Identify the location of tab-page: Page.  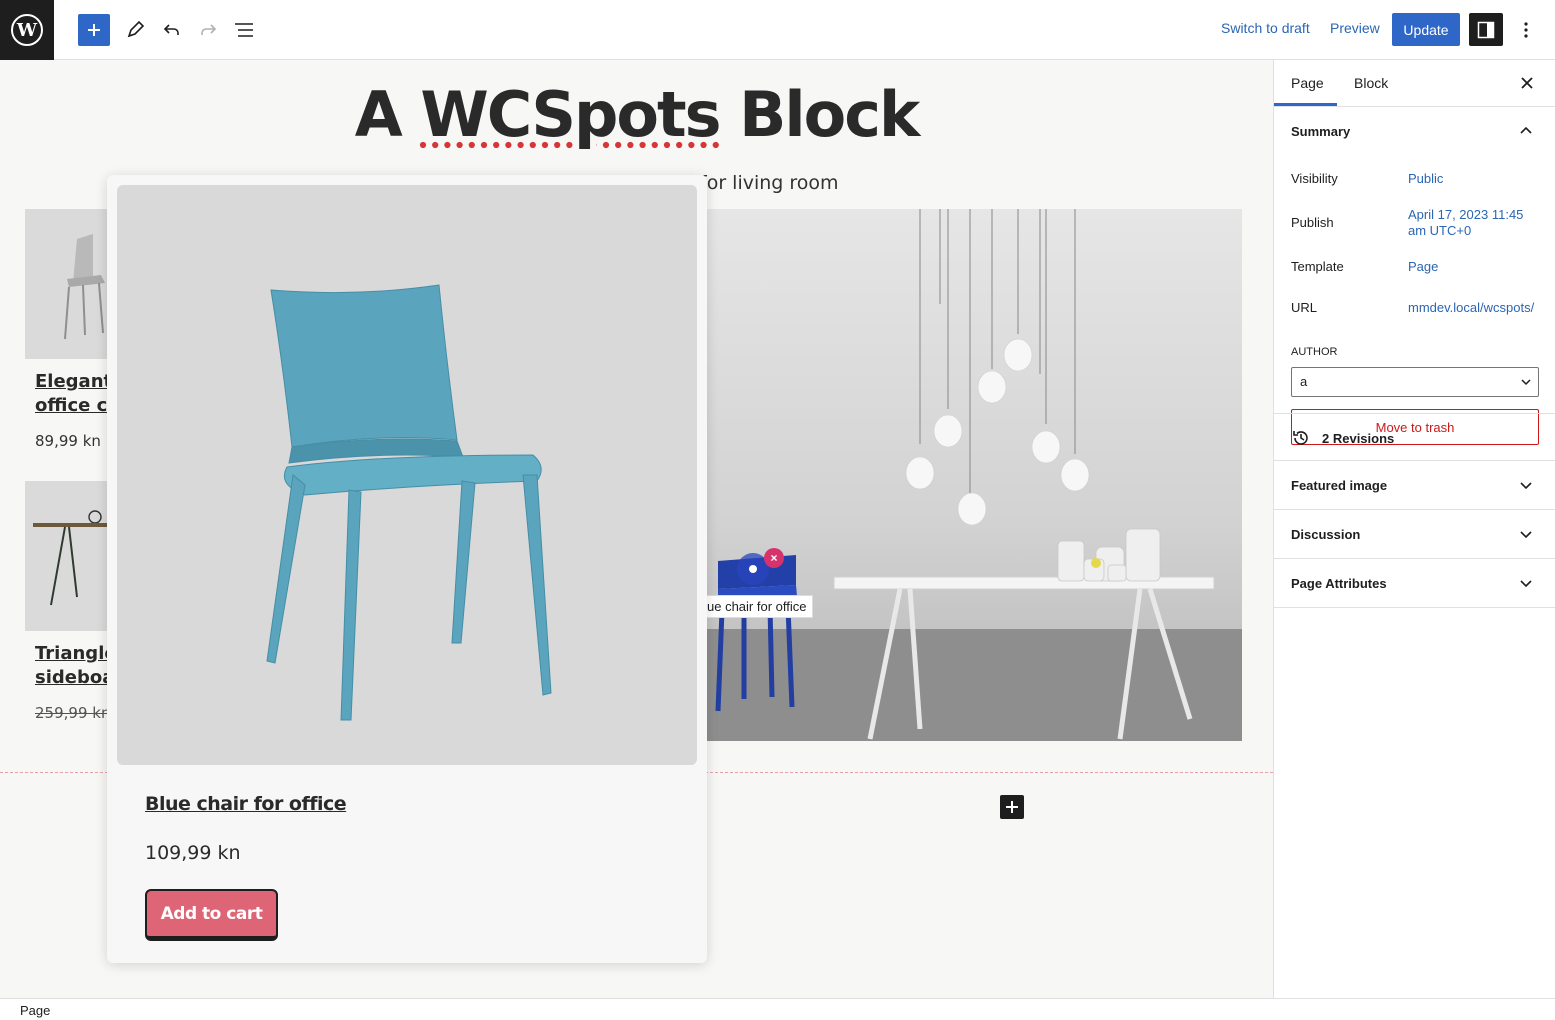
(1307, 83).